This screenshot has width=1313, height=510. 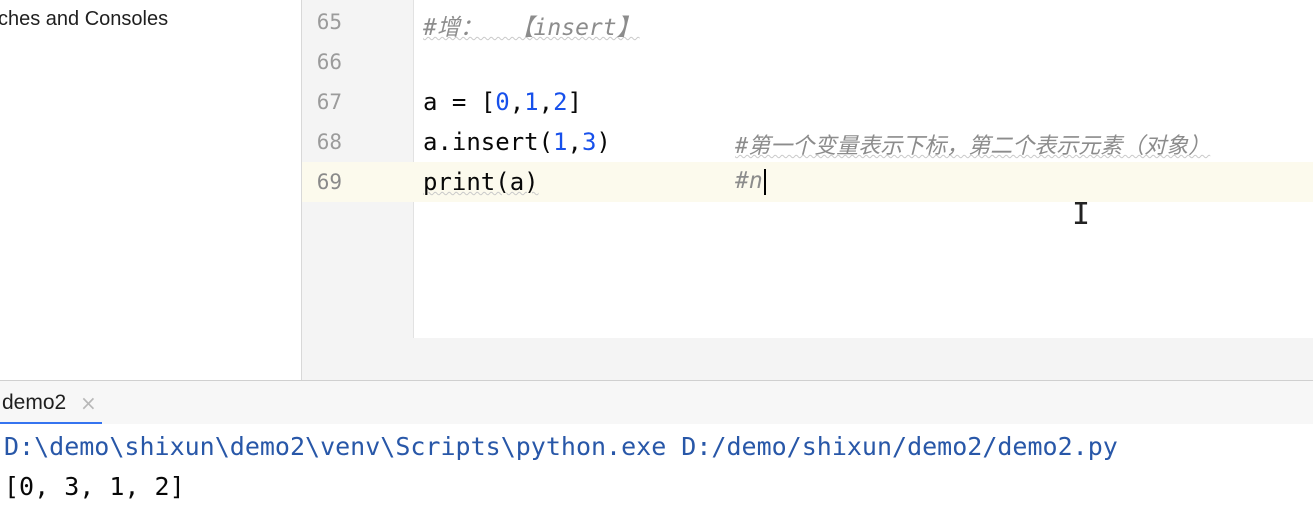 What do you see at coordinates (329, 182) in the screenshot?
I see `line-number: 69` at bounding box center [329, 182].